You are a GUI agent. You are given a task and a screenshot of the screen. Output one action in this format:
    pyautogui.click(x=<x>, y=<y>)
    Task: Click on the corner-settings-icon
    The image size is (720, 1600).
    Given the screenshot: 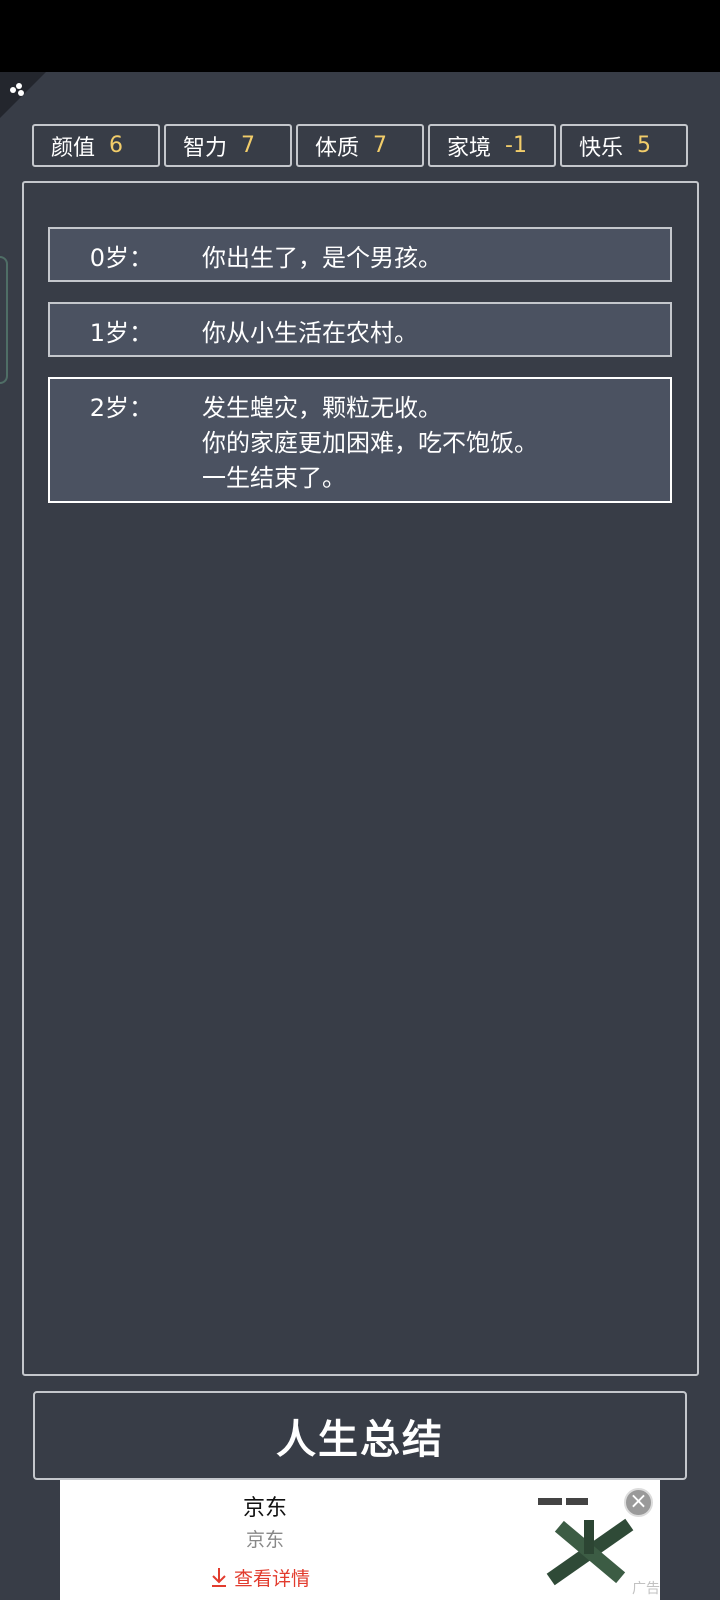 What is the action you would take?
    pyautogui.click(x=23, y=95)
    